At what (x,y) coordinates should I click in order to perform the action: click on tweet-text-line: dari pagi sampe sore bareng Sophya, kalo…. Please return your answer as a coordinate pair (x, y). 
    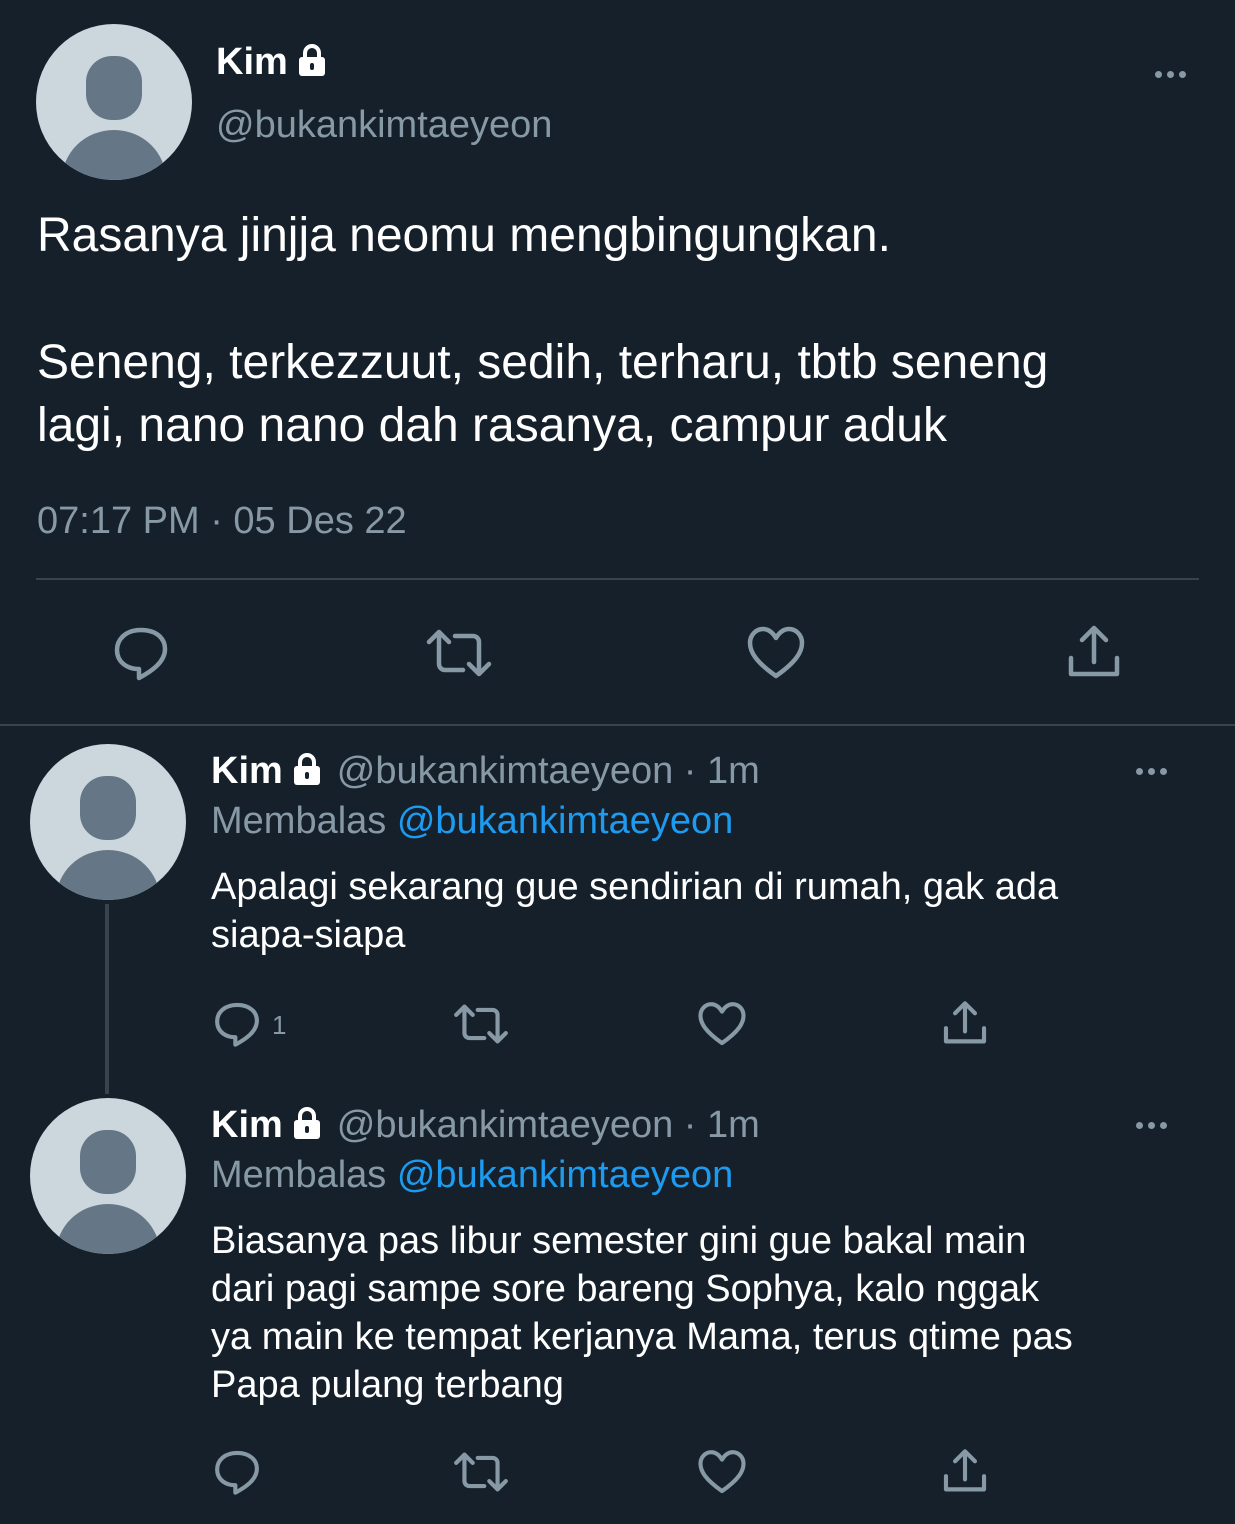
    Looking at the image, I should click on (625, 1289).